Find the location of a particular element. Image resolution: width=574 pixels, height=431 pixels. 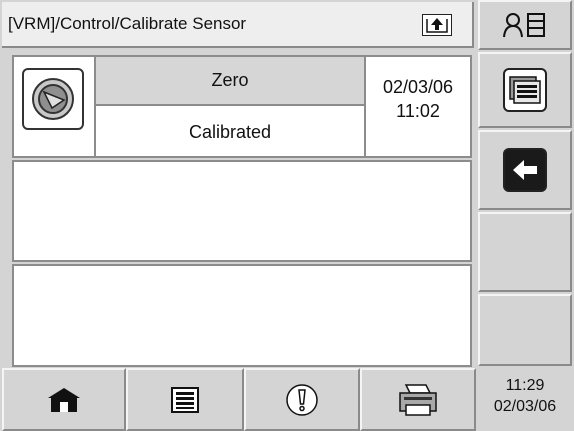

calibration-date: 02/03/06 is located at coordinates (418, 87).